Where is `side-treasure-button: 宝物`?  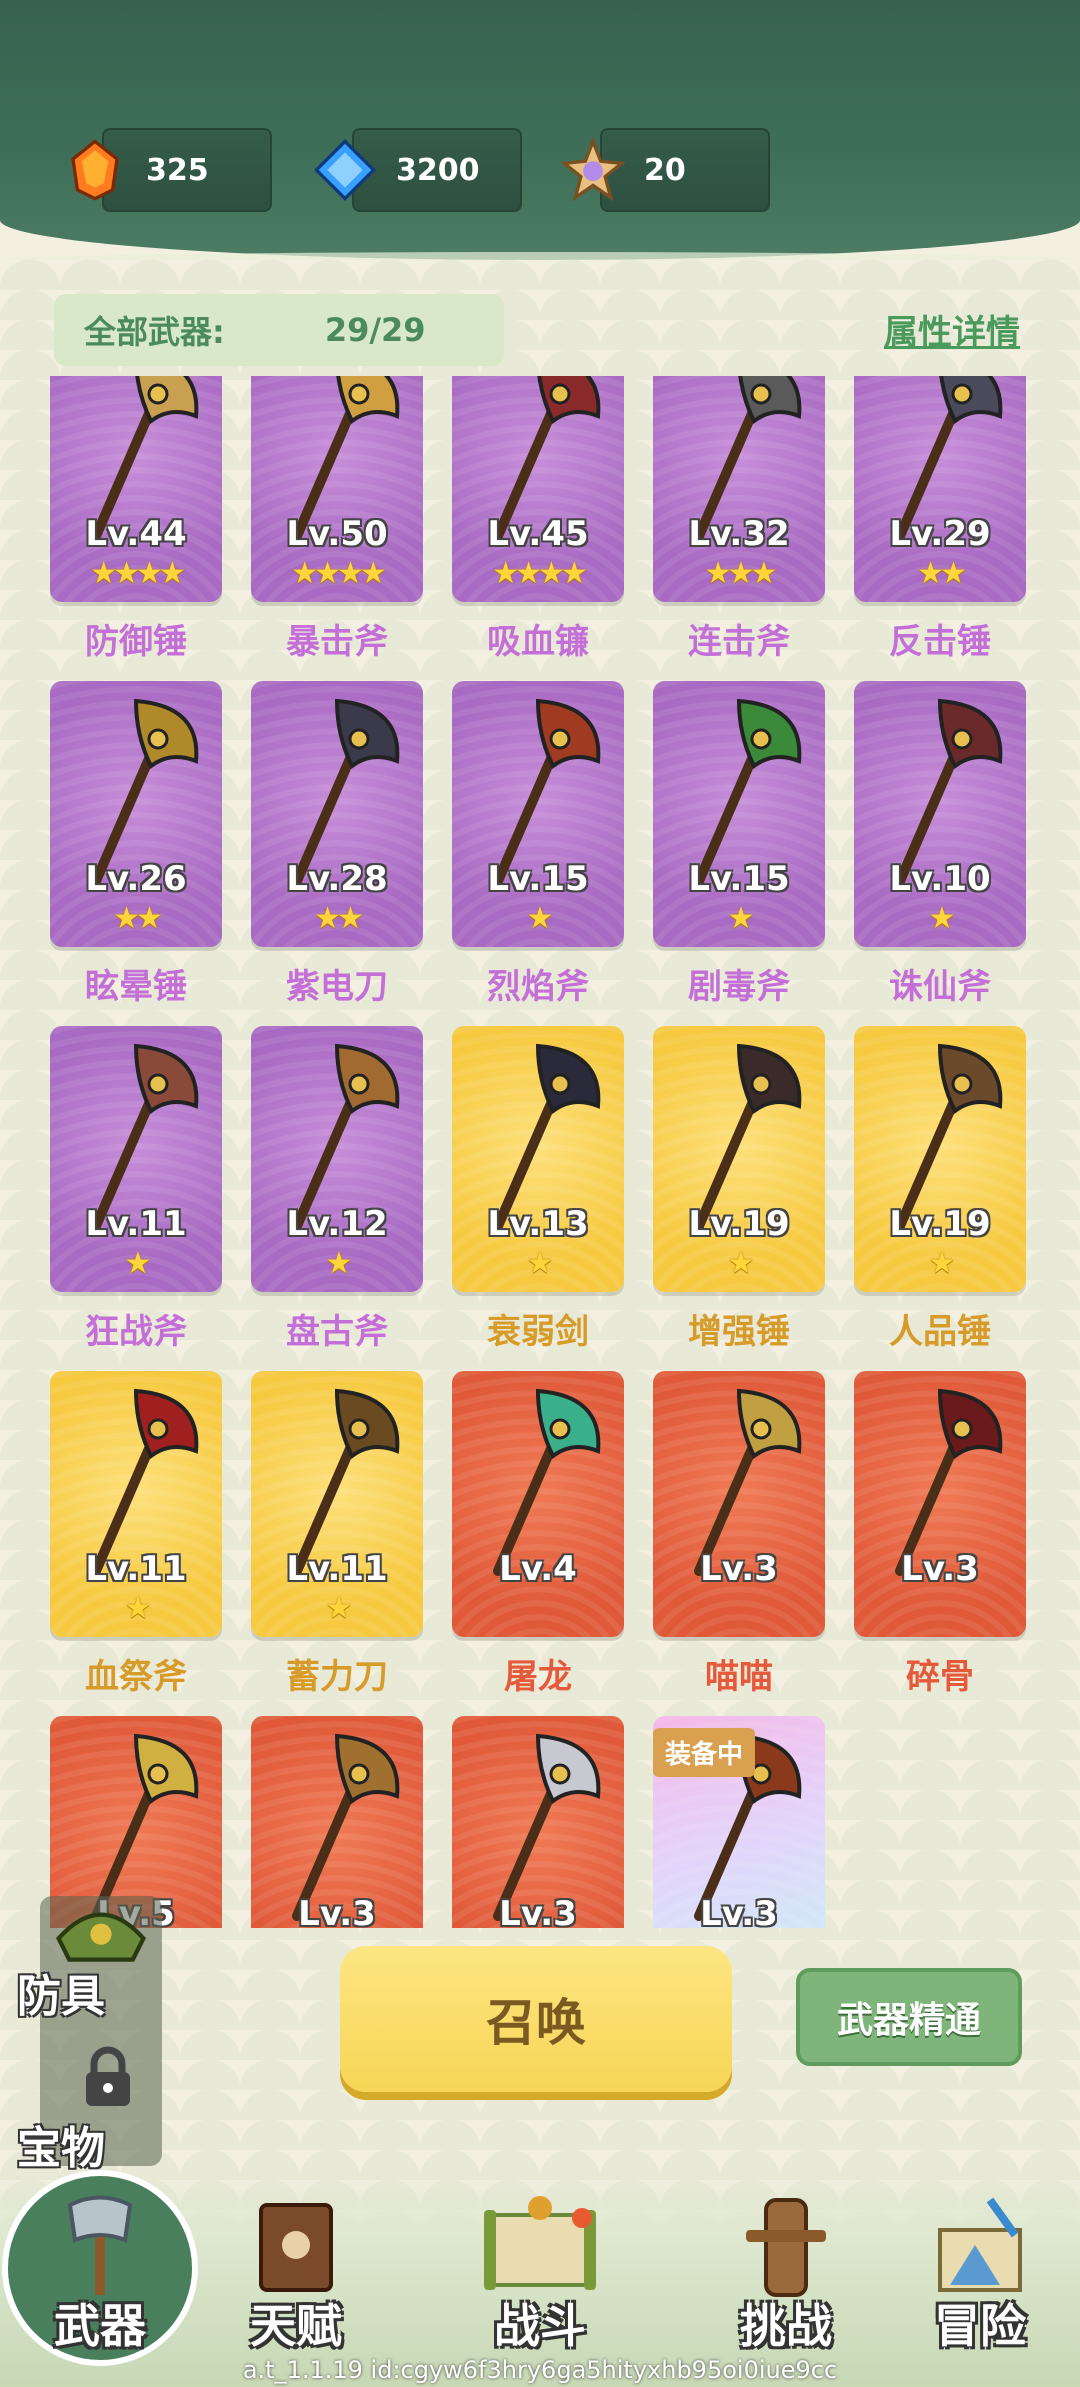 side-treasure-button: 宝物 is located at coordinates (61, 2144).